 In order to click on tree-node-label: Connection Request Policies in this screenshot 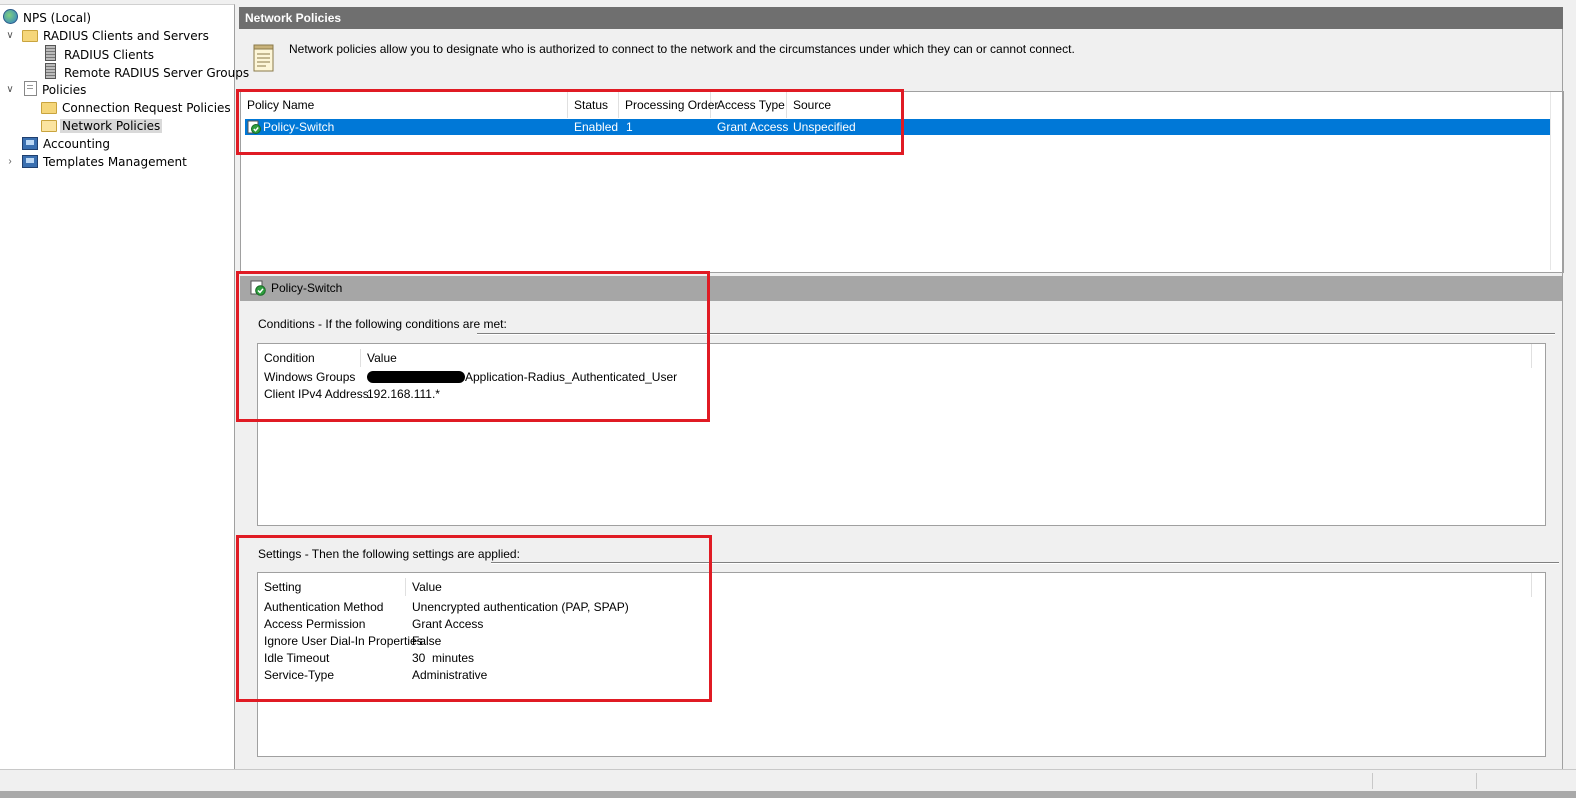, I will do `click(146, 108)`.